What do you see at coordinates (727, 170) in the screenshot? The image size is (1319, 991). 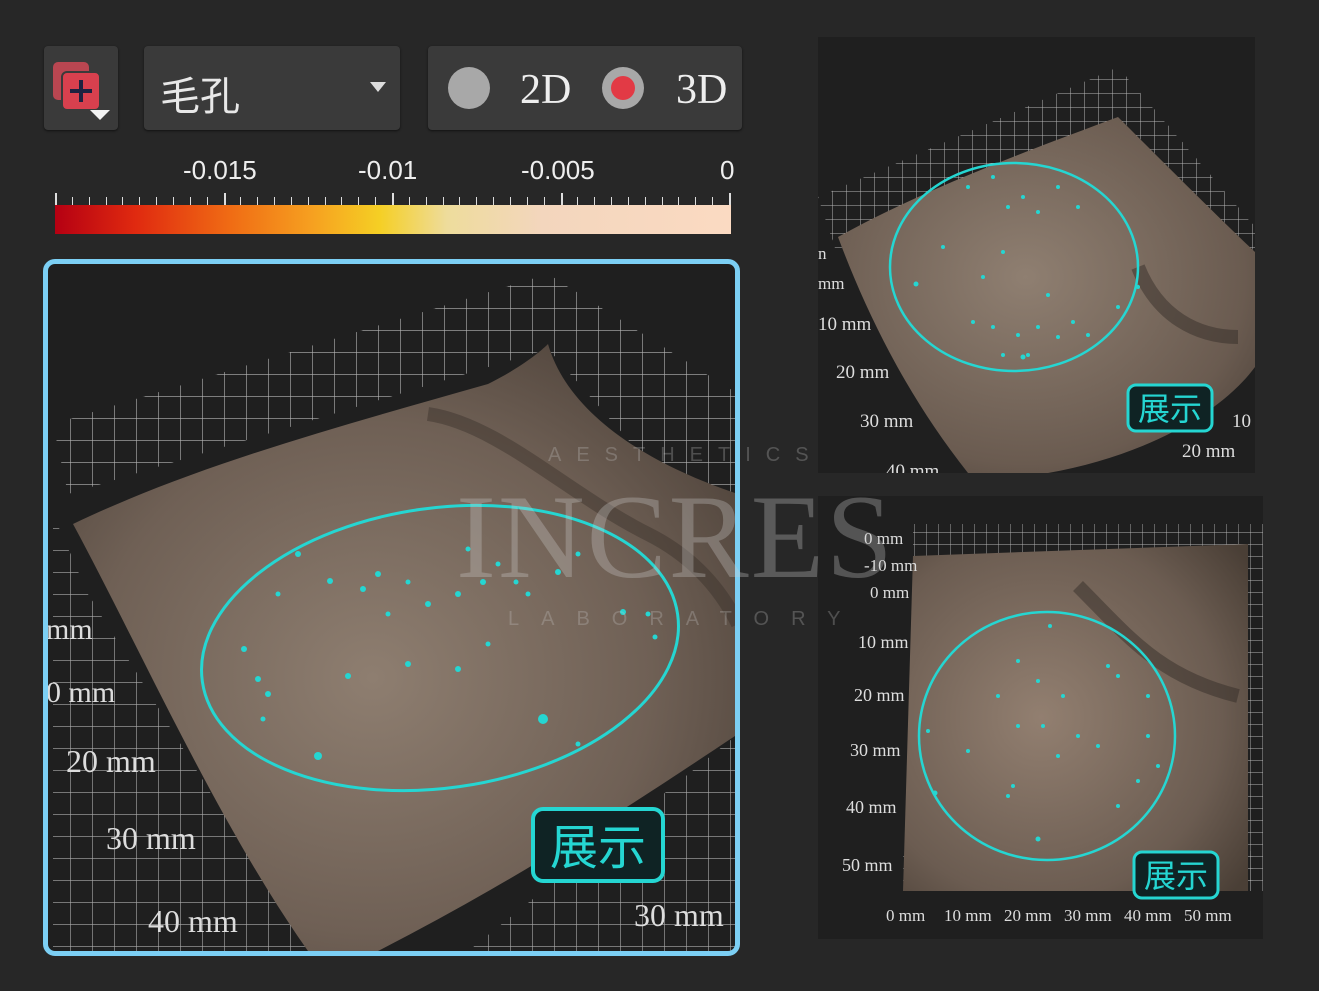 I see `colorbar-label: 0` at bounding box center [727, 170].